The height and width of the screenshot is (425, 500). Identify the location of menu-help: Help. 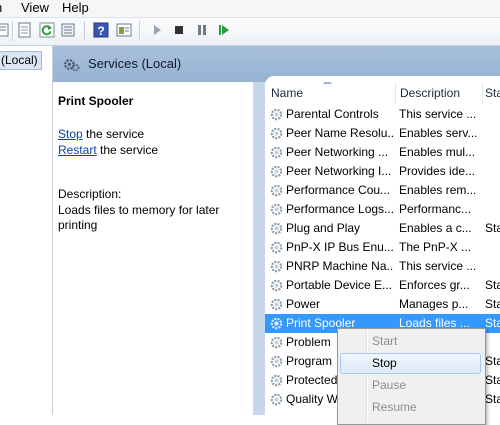
(75, 8).